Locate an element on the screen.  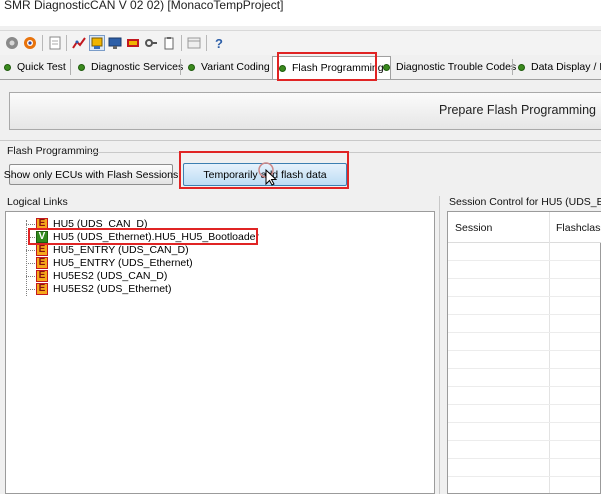
tab-diagnostic-services: Diagnostic Services is located at coordinates (130, 67).